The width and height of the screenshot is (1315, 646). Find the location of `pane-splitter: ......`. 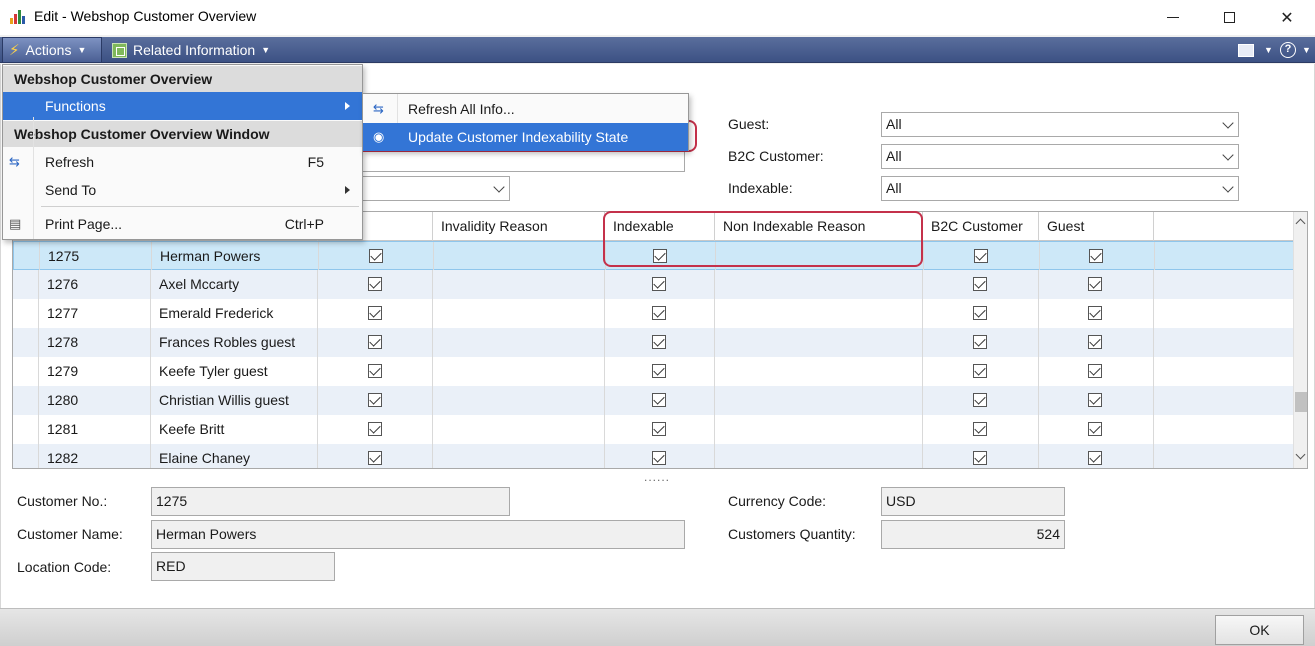

pane-splitter: ...... is located at coordinates (657, 477).